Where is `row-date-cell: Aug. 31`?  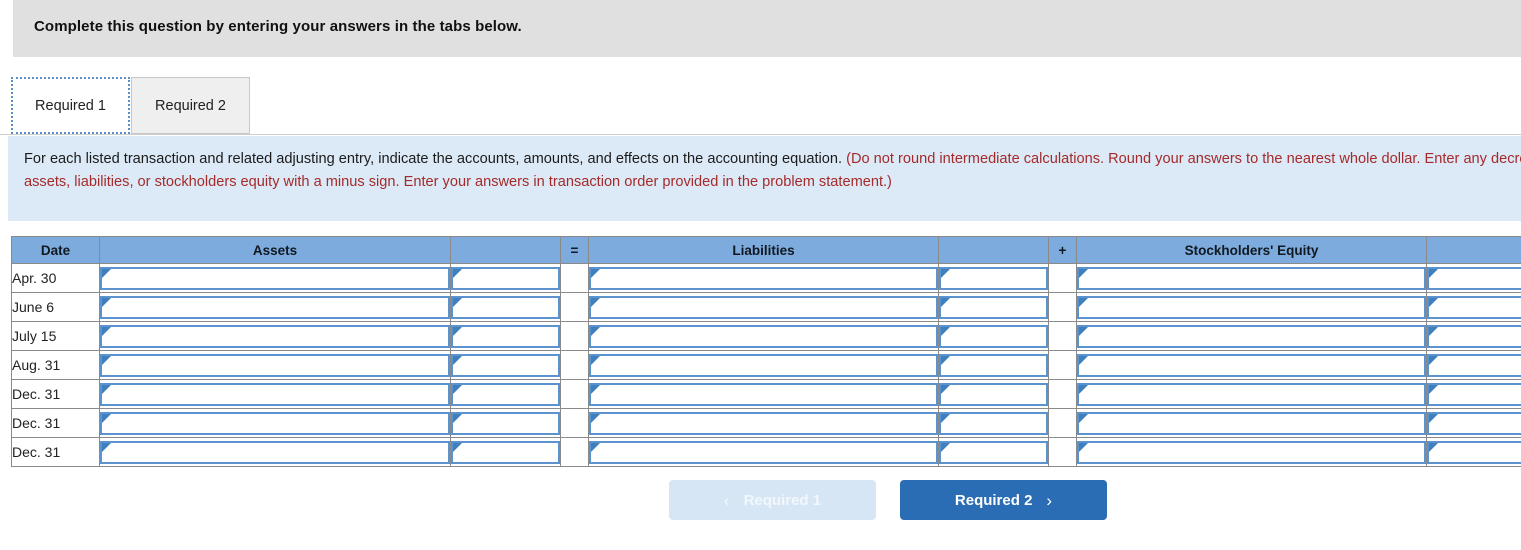
row-date-cell: Aug. 31 is located at coordinates (55, 365).